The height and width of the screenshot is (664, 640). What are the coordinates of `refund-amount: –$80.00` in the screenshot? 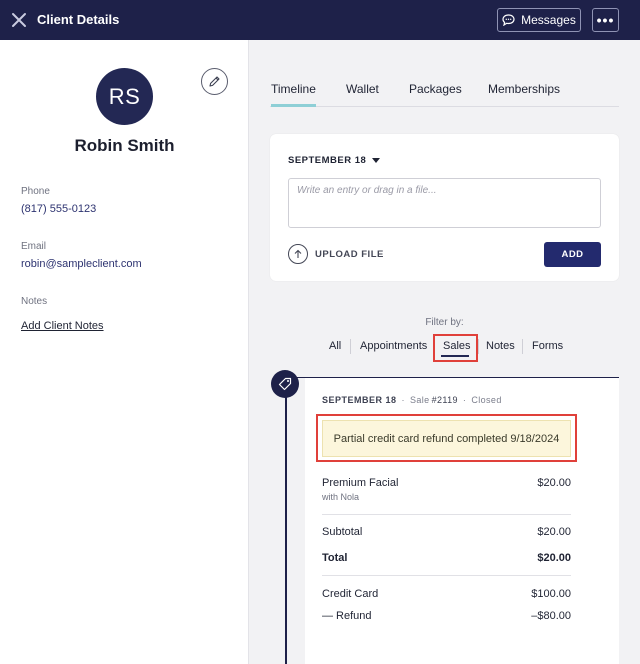 It's located at (551, 616).